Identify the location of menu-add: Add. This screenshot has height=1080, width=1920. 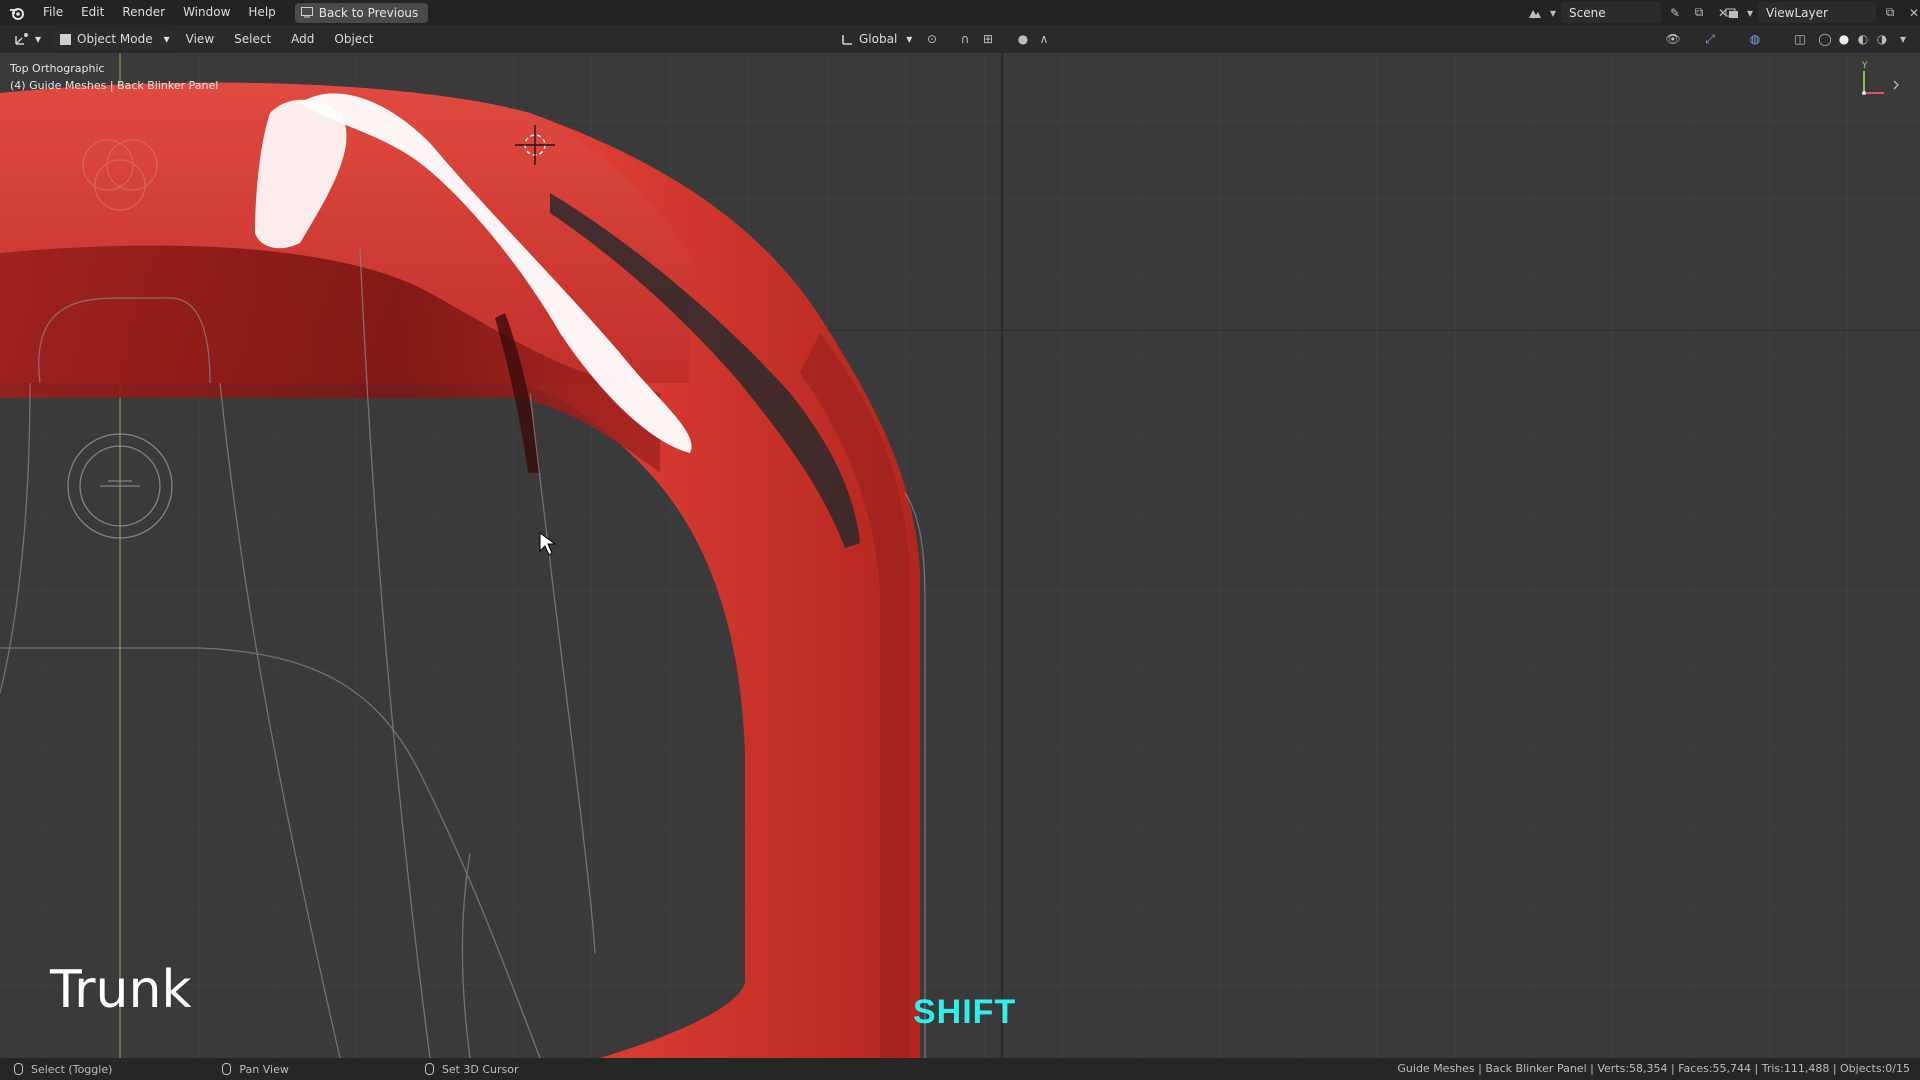
(302, 39).